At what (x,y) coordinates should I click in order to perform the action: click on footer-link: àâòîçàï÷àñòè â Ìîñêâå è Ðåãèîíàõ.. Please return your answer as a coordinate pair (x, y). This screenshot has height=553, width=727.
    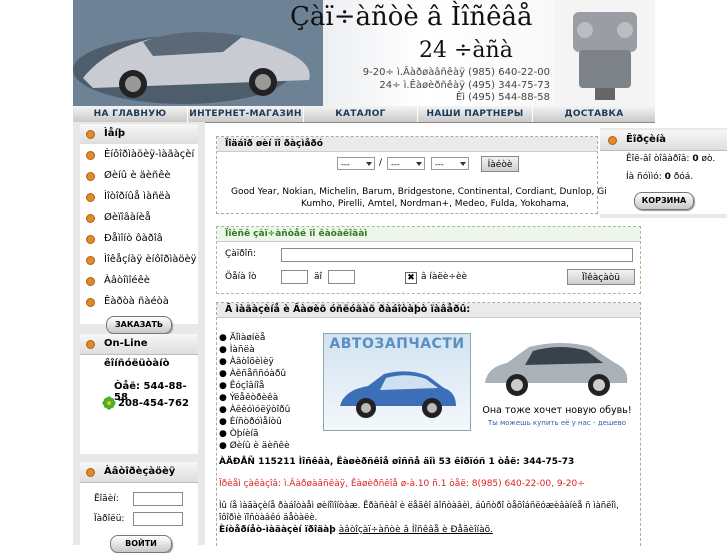
    Looking at the image, I should click on (416, 530).